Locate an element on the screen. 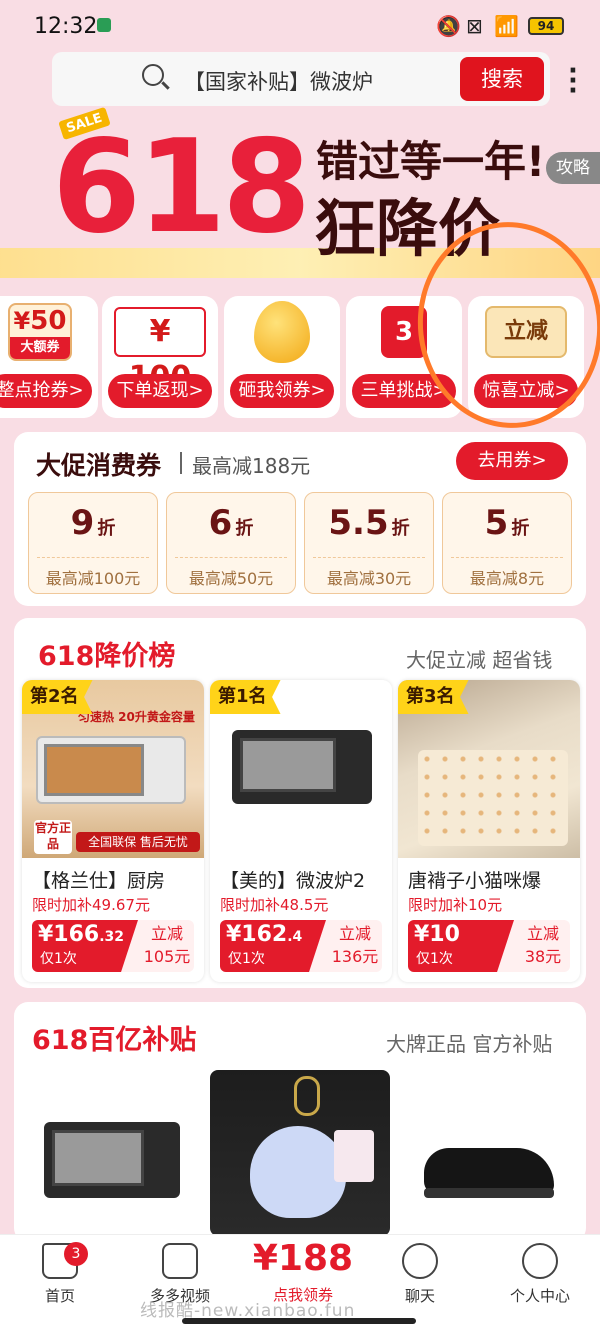 The image size is (600, 1333). feature-label: 整点抢券> is located at coordinates (46, 391).